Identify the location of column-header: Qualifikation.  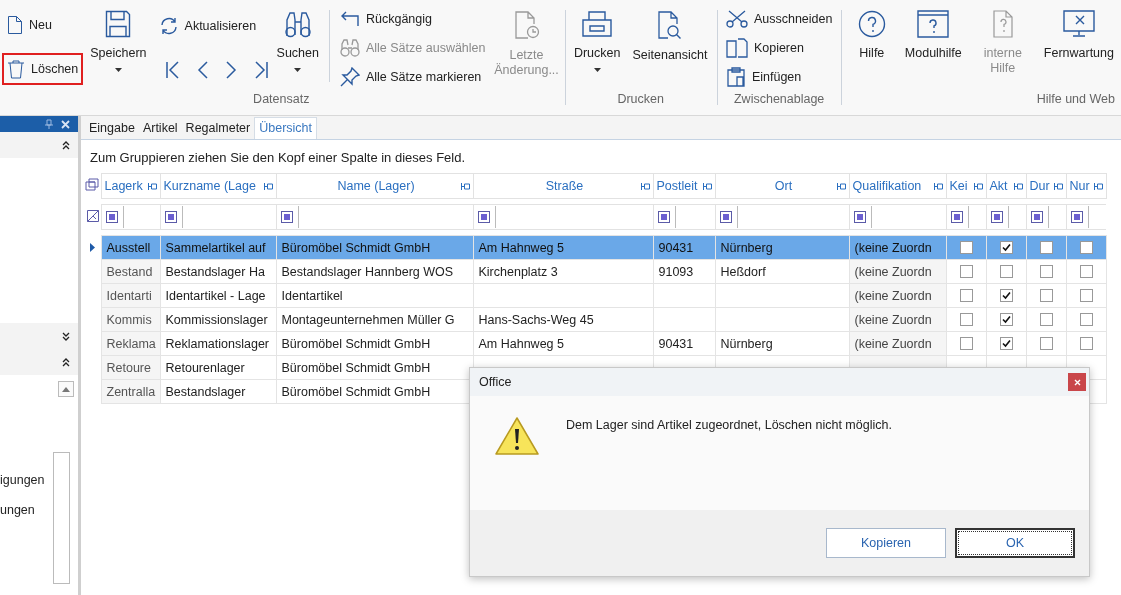
(897, 186).